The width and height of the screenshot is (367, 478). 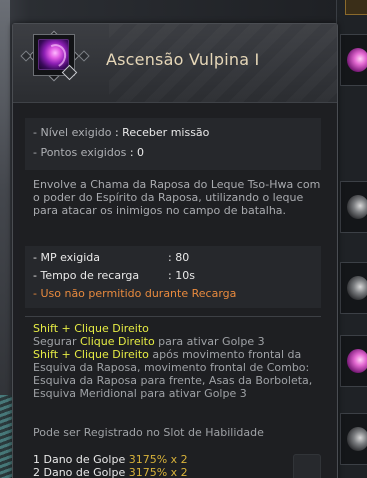 I want to click on icon-swirl, so click(x=55, y=56).